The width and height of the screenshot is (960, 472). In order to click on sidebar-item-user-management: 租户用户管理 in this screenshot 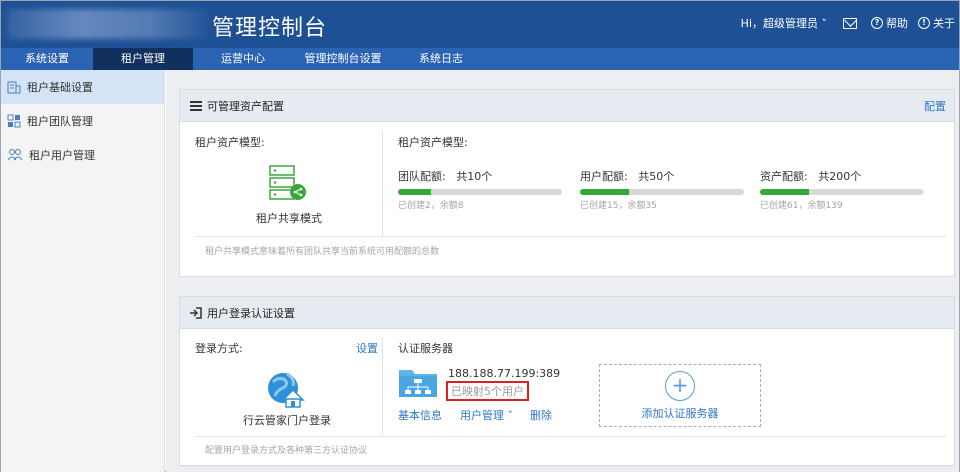, I will do `click(82, 155)`.